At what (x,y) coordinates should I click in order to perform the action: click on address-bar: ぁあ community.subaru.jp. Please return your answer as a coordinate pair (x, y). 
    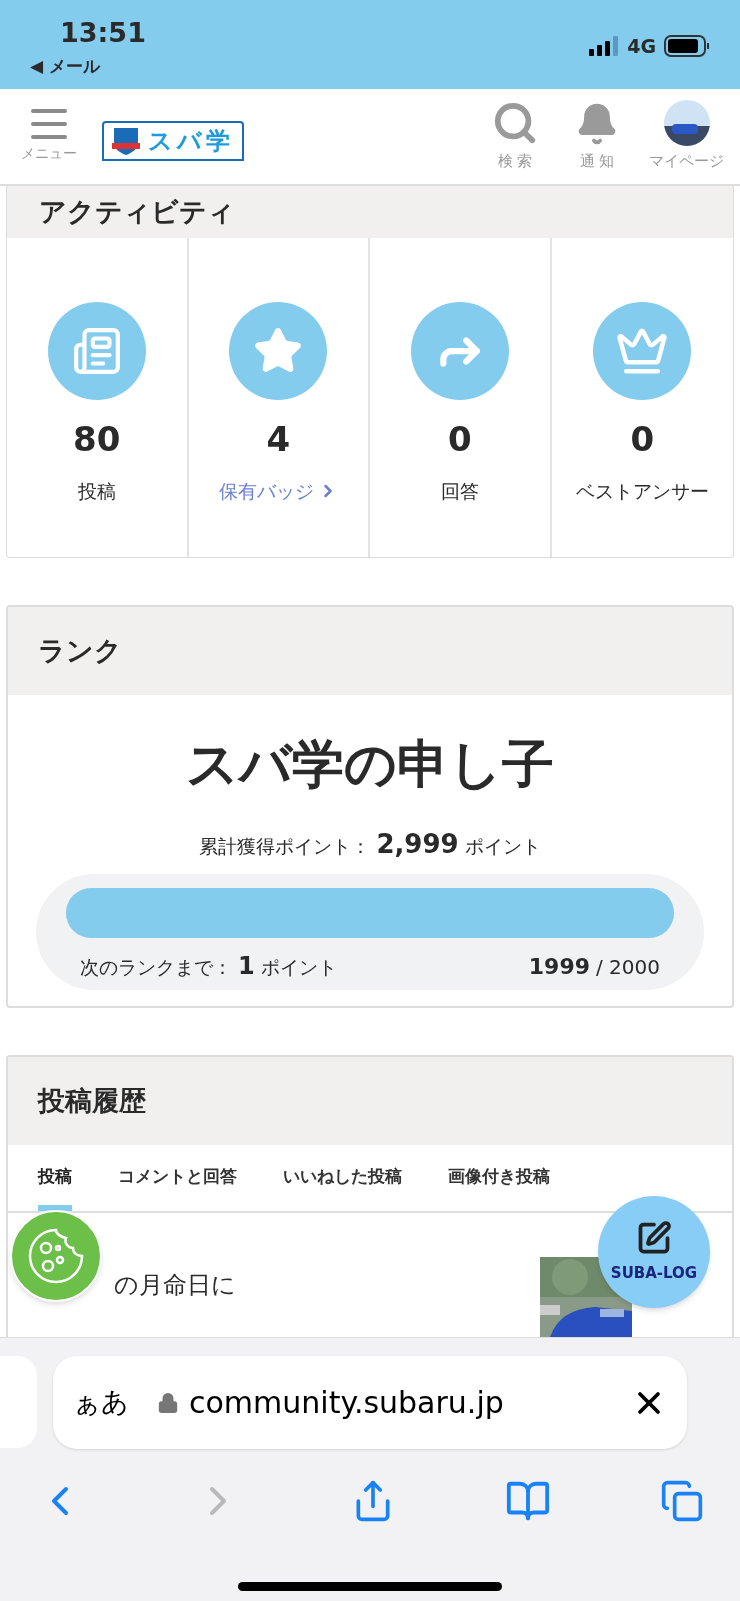
    Looking at the image, I should click on (370, 1402).